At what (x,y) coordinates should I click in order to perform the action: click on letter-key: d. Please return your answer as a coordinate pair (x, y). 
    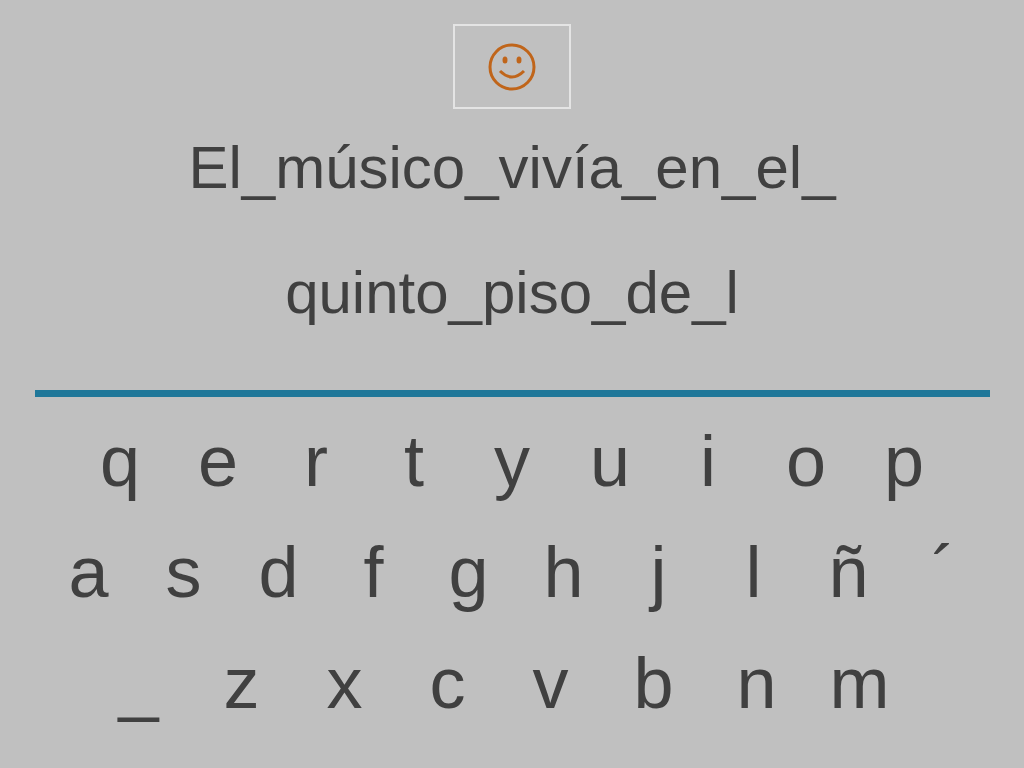
    Looking at the image, I should click on (278, 572).